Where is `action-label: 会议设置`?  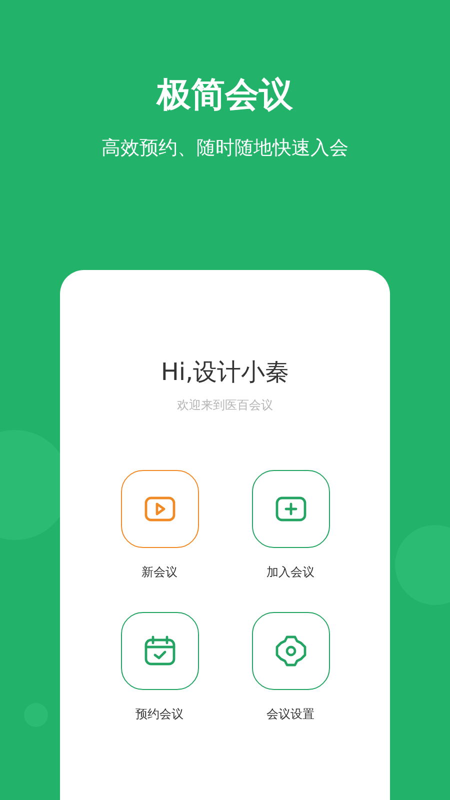 action-label: 会议设置 is located at coordinates (290, 714).